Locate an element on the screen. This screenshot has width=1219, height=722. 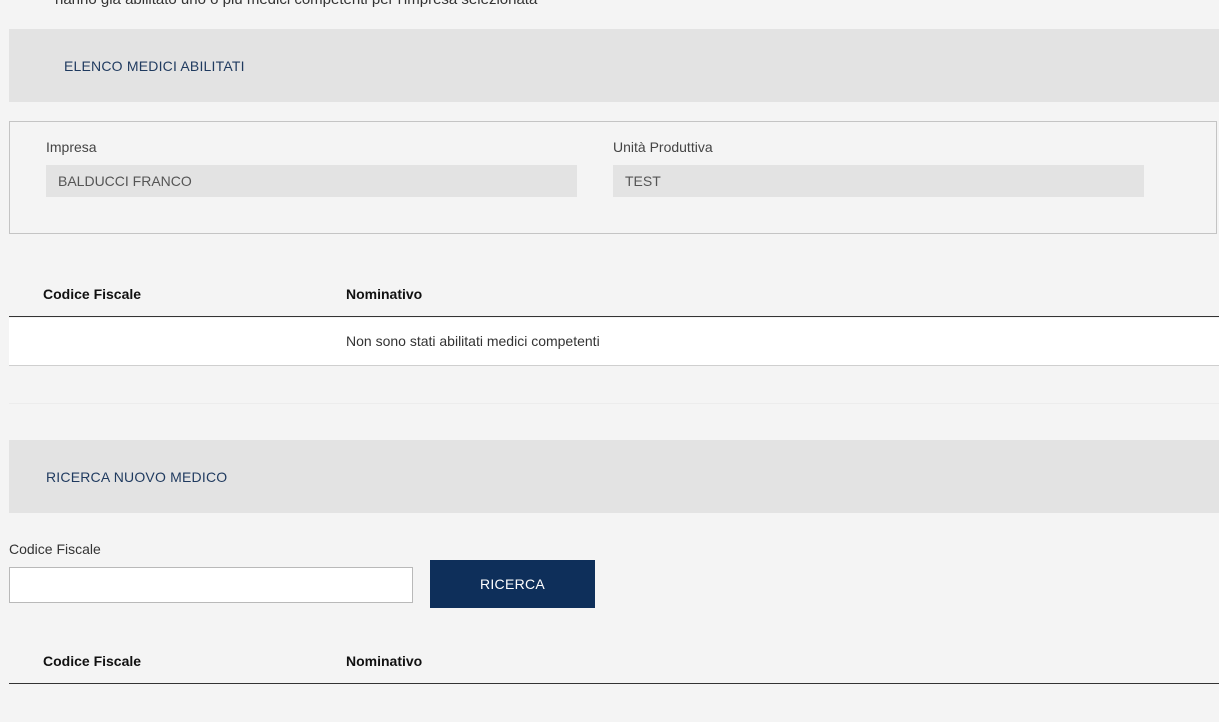
column-header-nominativo: Nominativo is located at coordinates (384, 294).